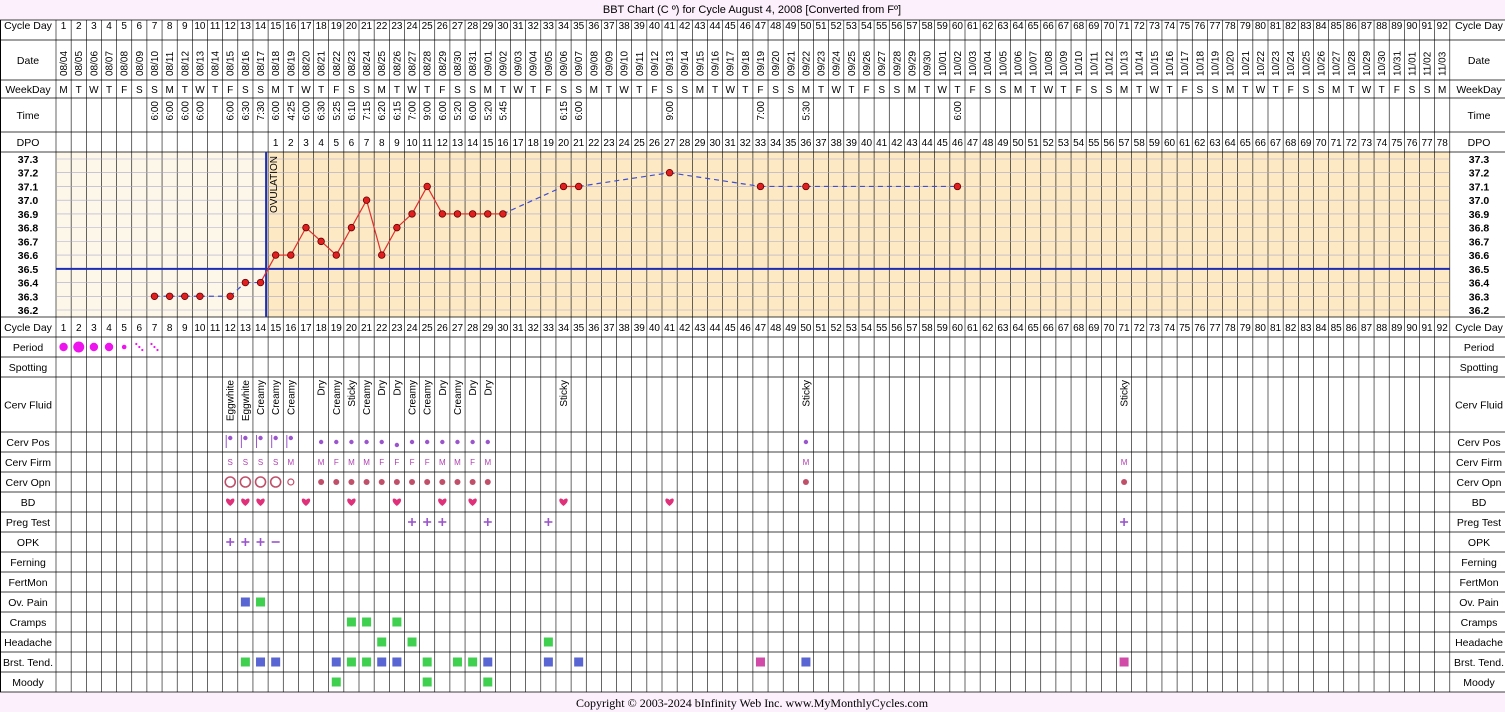 This screenshot has height=712, width=1505. What do you see at coordinates (94, 328) in the screenshot?
I see `cycle-day-number: 3` at bounding box center [94, 328].